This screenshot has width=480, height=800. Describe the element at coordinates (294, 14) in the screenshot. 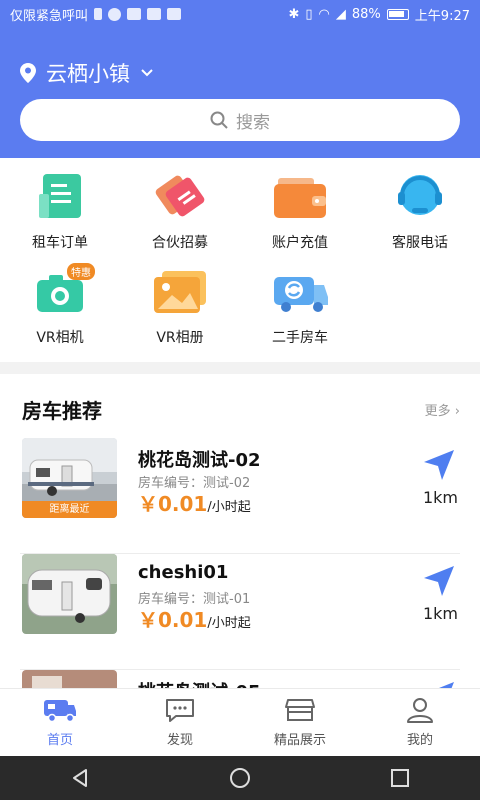

I see `bluetooth-icon: ✱` at that location.